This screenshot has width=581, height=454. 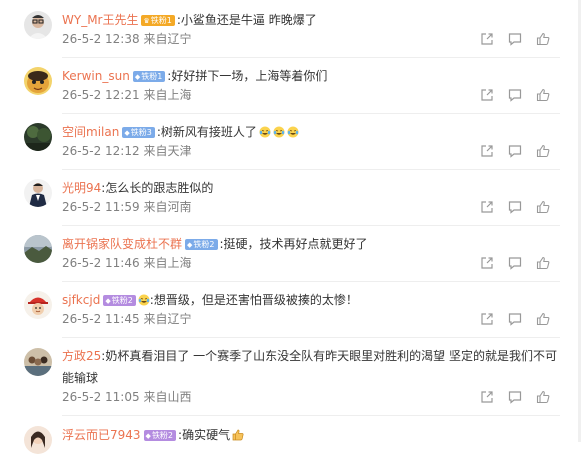 I want to click on username: 空间milan, so click(x=90, y=132).